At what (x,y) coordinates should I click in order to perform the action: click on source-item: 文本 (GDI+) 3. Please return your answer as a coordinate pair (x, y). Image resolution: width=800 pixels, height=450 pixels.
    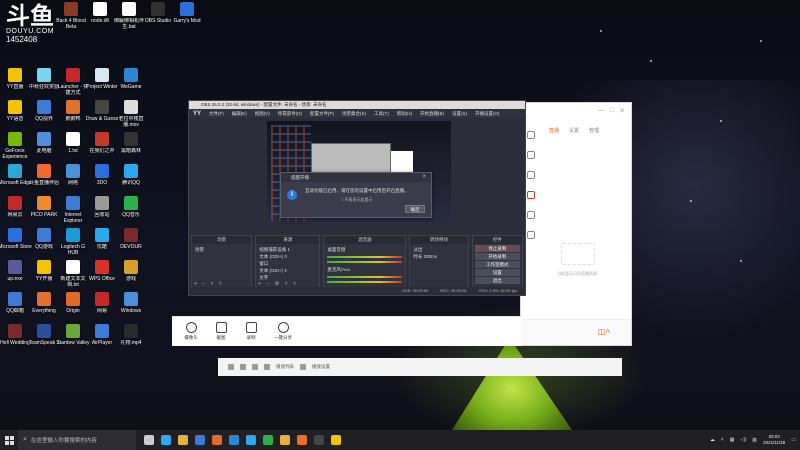
    Looking at the image, I should click on (287, 256).